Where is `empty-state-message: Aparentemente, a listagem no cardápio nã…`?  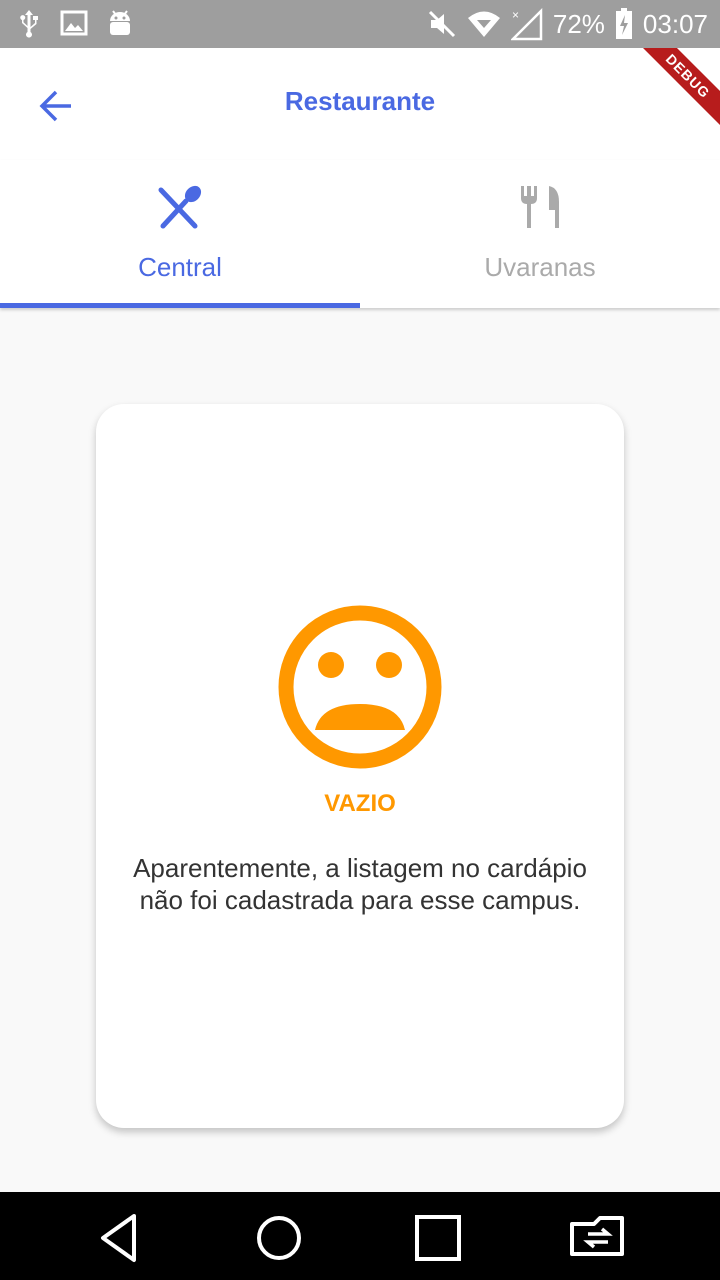 empty-state-message: Aparentemente, a listagem no cardápio nã… is located at coordinates (360, 884).